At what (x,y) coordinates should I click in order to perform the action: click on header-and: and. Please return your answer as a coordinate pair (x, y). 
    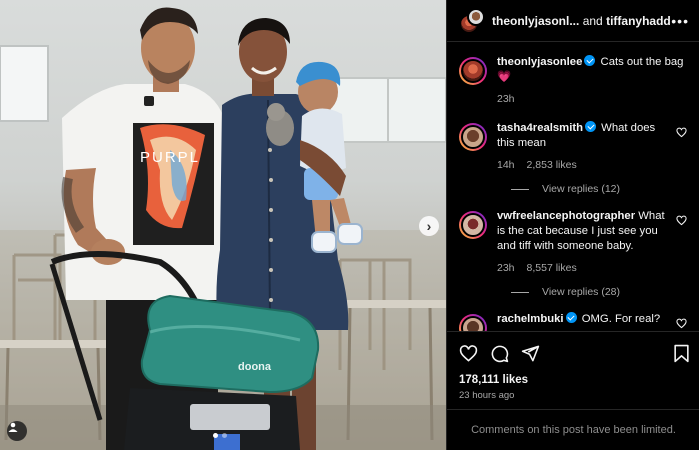
    Looking at the image, I should click on (592, 20).